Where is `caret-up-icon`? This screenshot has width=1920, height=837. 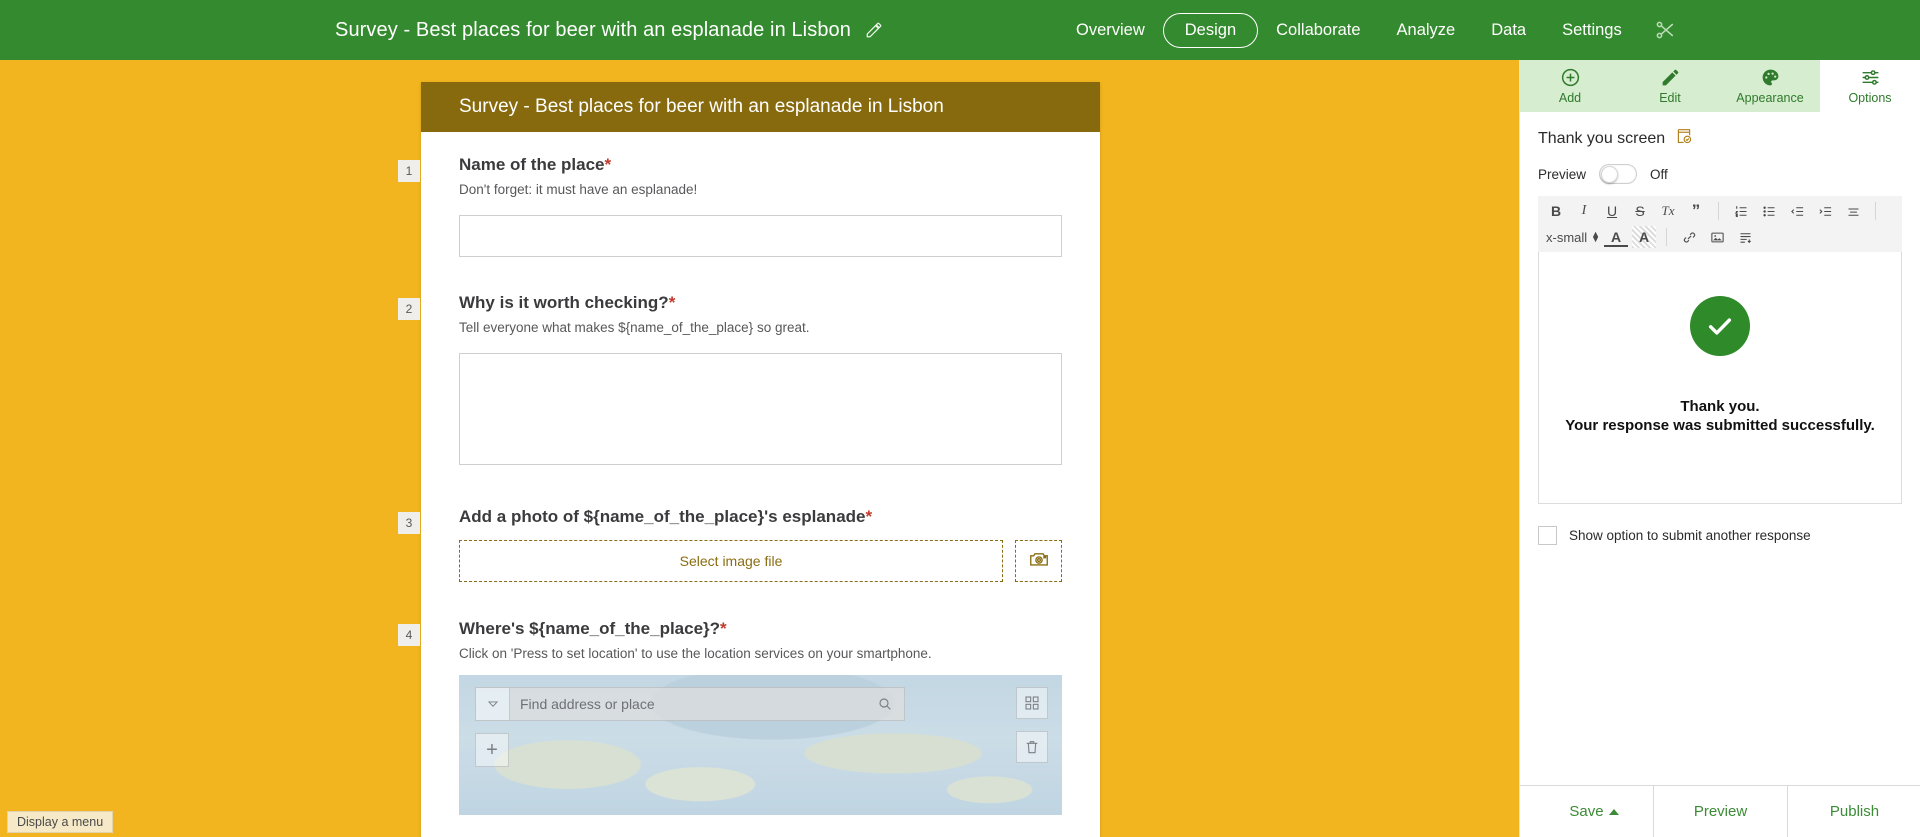 caret-up-icon is located at coordinates (1614, 811).